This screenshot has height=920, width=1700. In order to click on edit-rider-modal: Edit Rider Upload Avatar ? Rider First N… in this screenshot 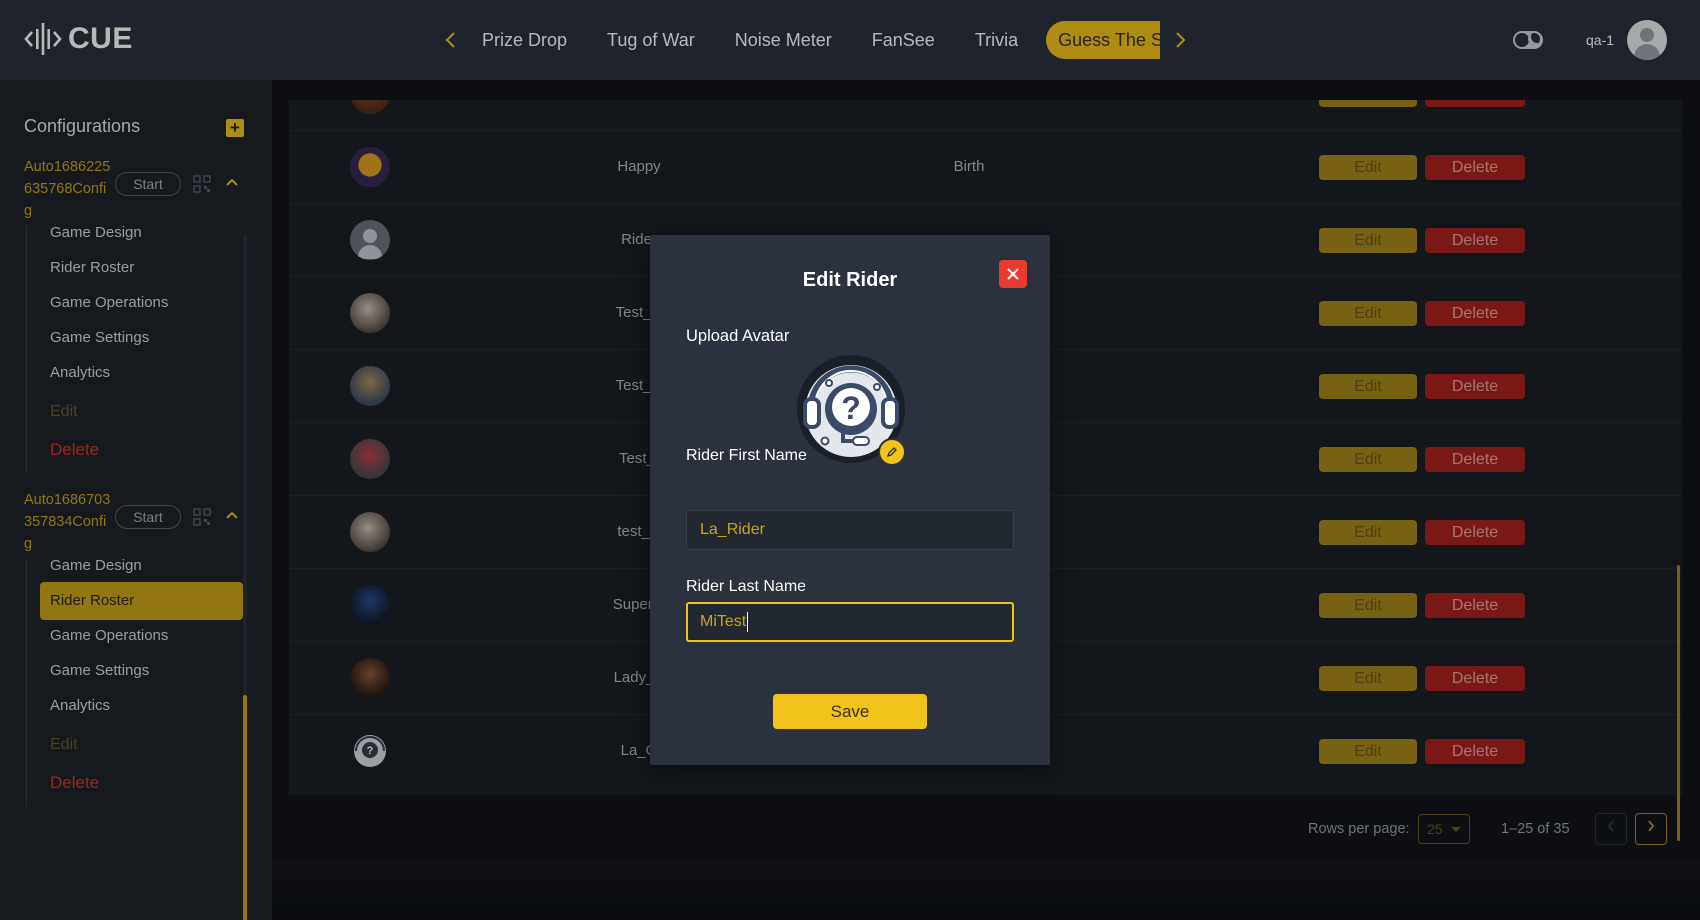, I will do `click(850, 500)`.